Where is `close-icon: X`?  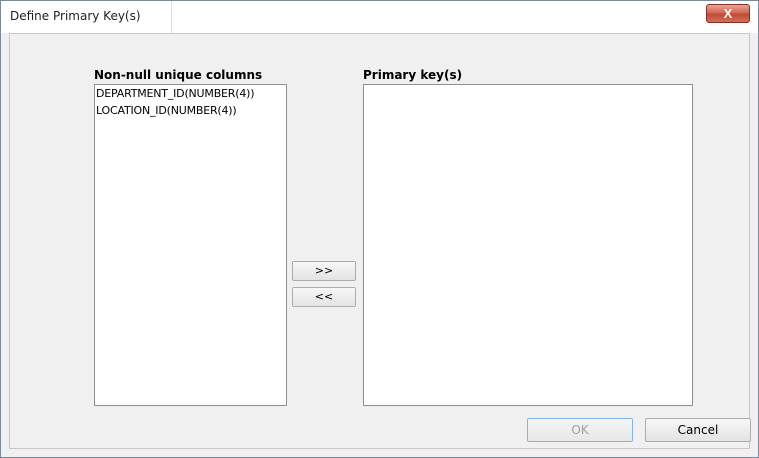 close-icon: X is located at coordinates (728, 13).